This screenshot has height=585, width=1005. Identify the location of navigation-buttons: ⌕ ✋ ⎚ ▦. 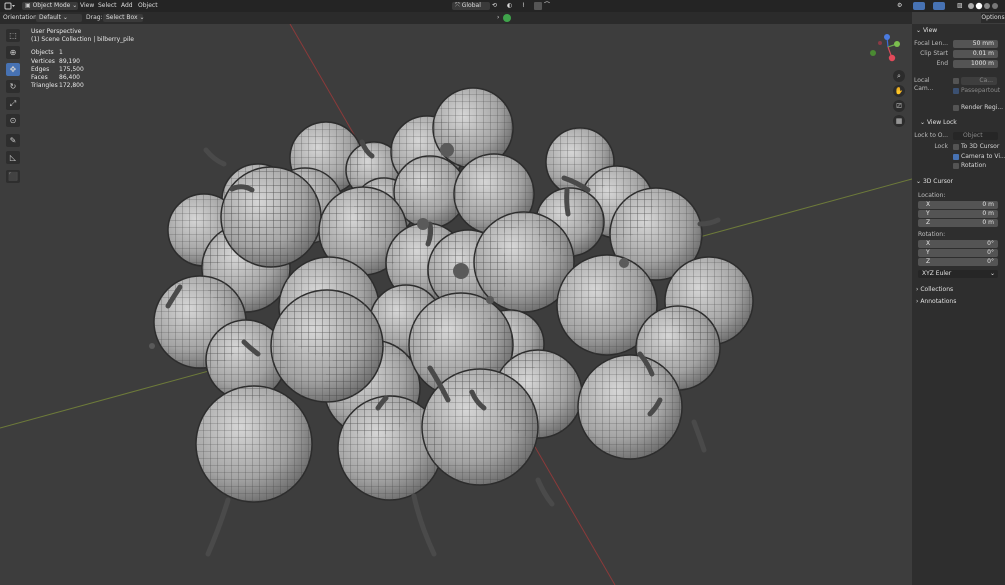
(900, 100).